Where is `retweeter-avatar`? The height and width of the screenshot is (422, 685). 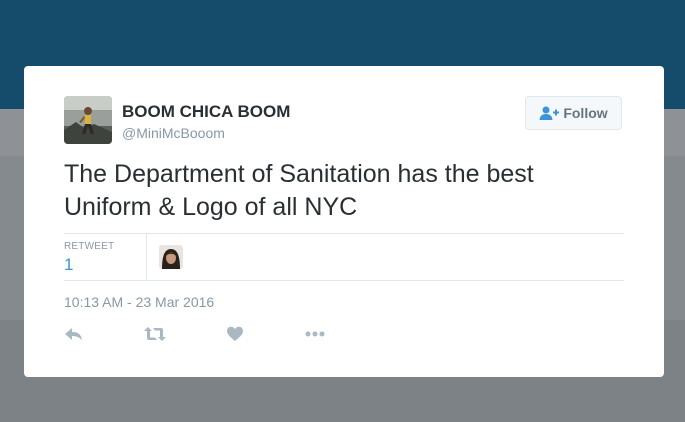 retweeter-avatar is located at coordinates (171, 257).